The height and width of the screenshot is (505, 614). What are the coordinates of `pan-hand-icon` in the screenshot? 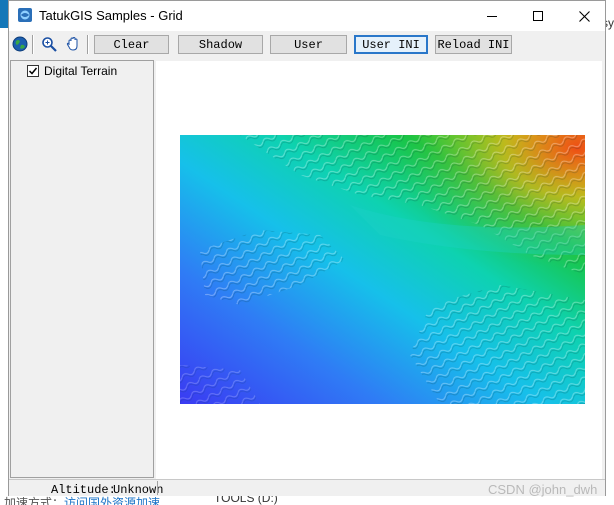 It's located at (73, 44).